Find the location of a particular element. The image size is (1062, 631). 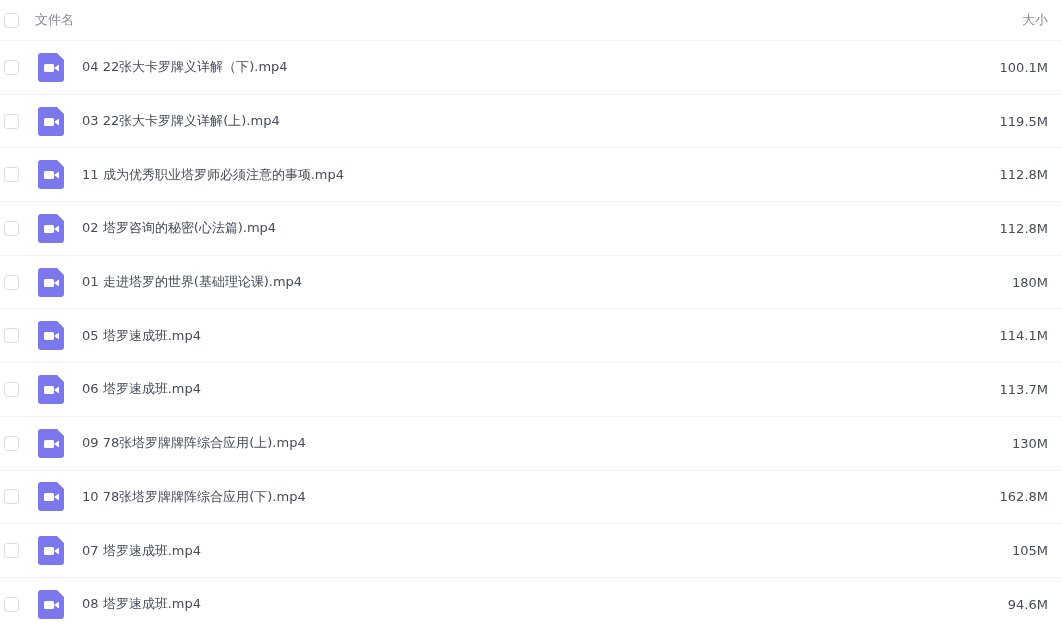

file-name: 07 塔罗速成班.mp4 is located at coordinates (547, 550).